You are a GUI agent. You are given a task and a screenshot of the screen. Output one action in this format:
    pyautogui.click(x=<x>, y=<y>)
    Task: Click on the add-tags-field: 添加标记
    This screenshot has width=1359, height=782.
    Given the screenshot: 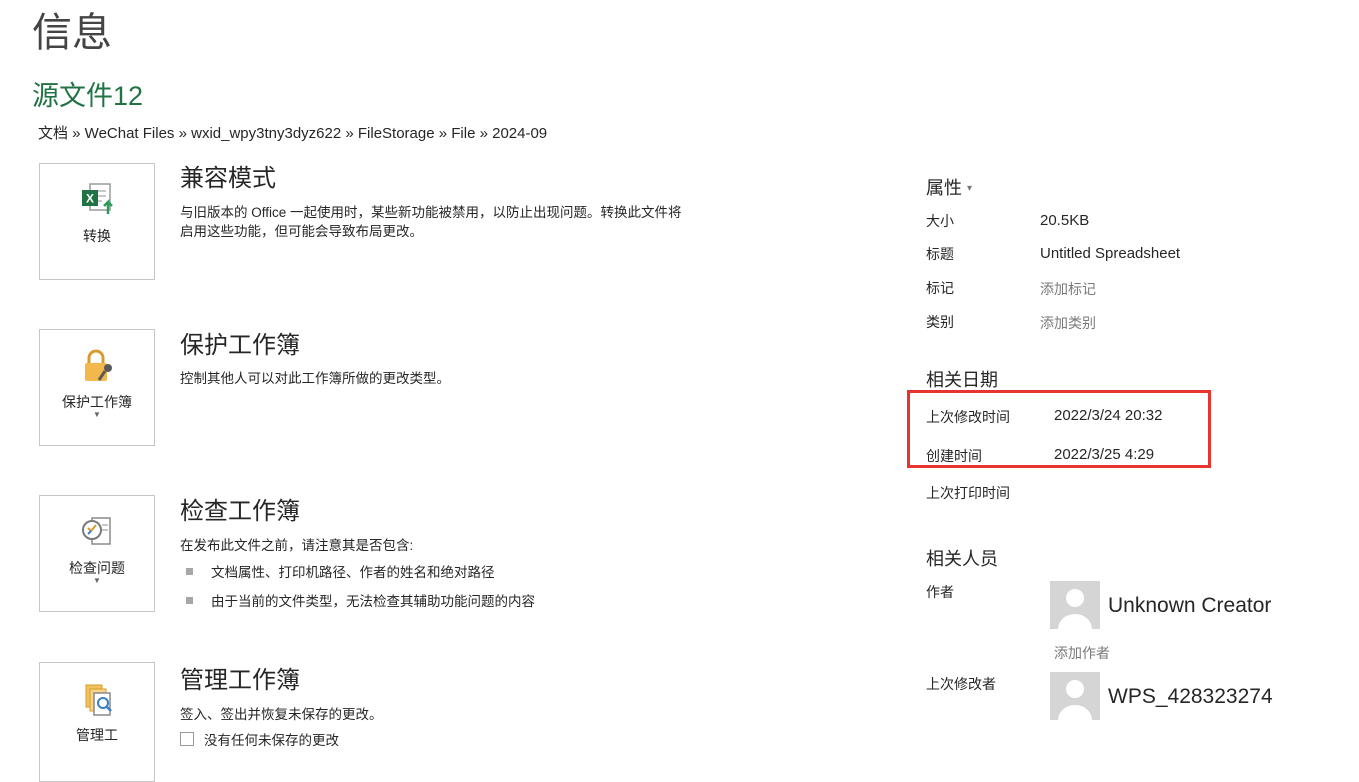 What is the action you would take?
    pyautogui.click(x=1068, y=289)
    